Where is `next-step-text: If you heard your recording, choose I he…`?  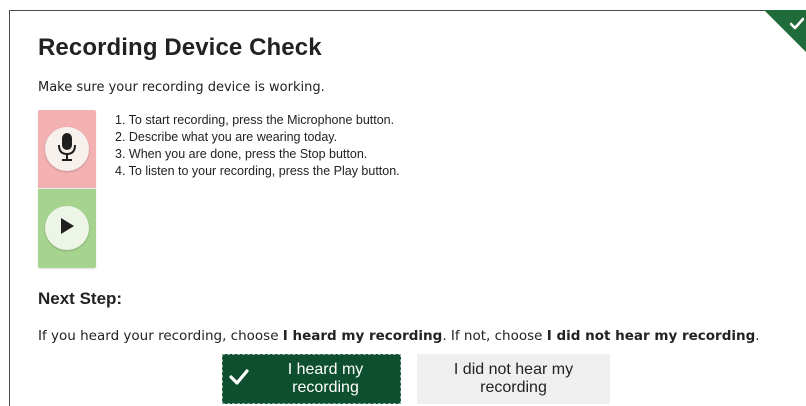
next-step-text: If you heard your recording, choose I he… is located at coordinates (399, 336).